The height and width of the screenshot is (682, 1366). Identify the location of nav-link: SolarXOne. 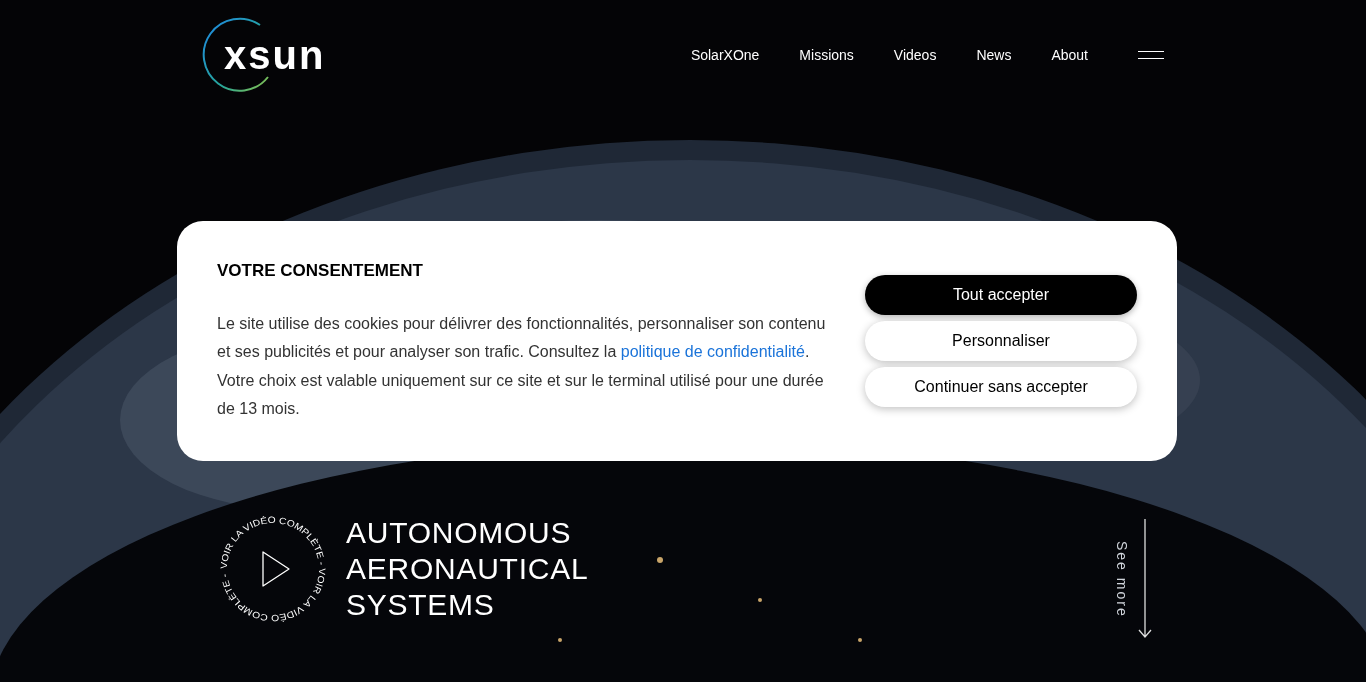
(725, 55).